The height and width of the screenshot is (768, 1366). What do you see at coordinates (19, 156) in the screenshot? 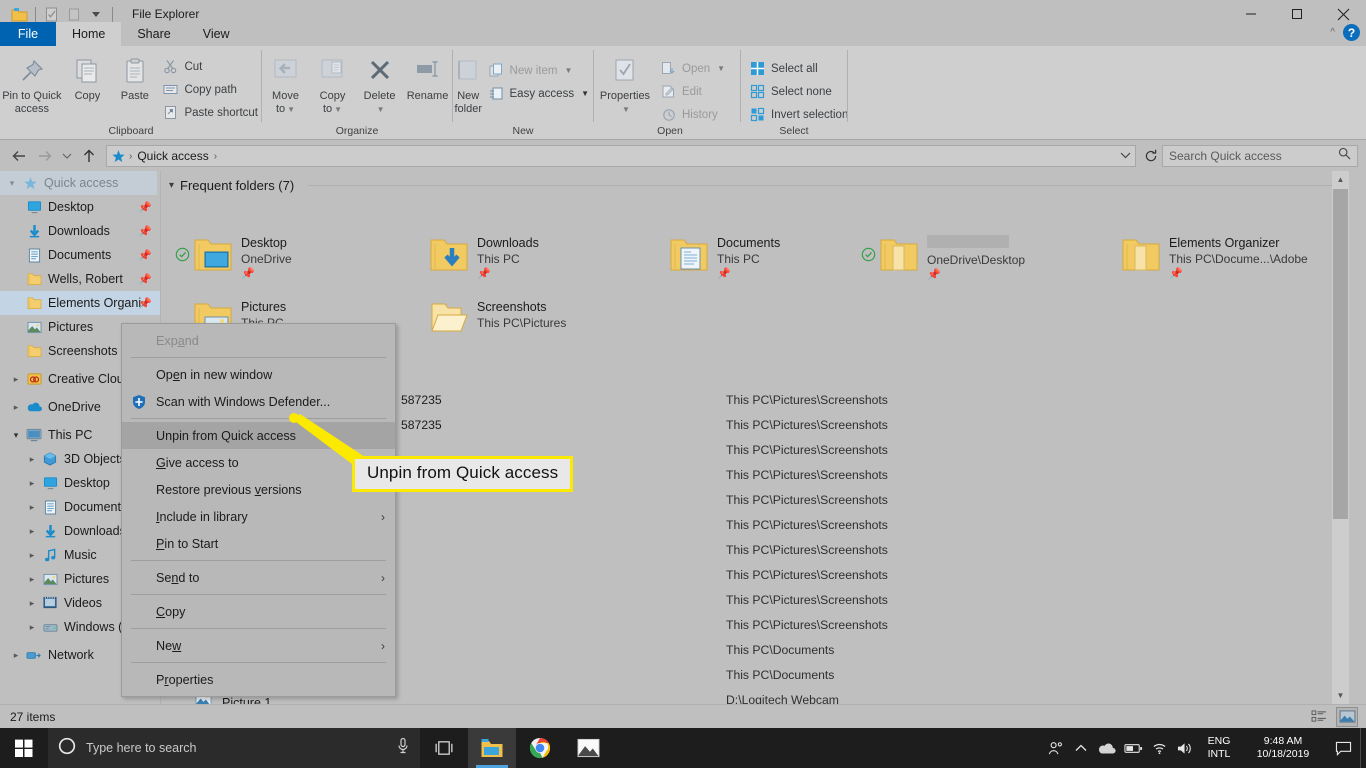
I see `back-button` at bounding box center [19, 156].